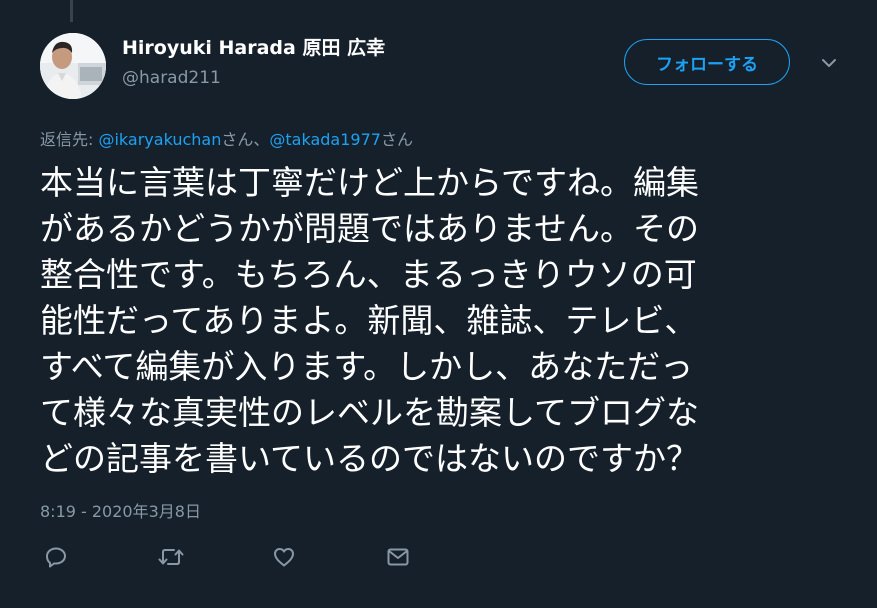 This screenshot has height=608, width=877. What do you see at coordinates (370, 458) in the screenshot?
I see `tweet-text-line: どの記事を書いているのではないのですか？` at bounding box center [370, 458].